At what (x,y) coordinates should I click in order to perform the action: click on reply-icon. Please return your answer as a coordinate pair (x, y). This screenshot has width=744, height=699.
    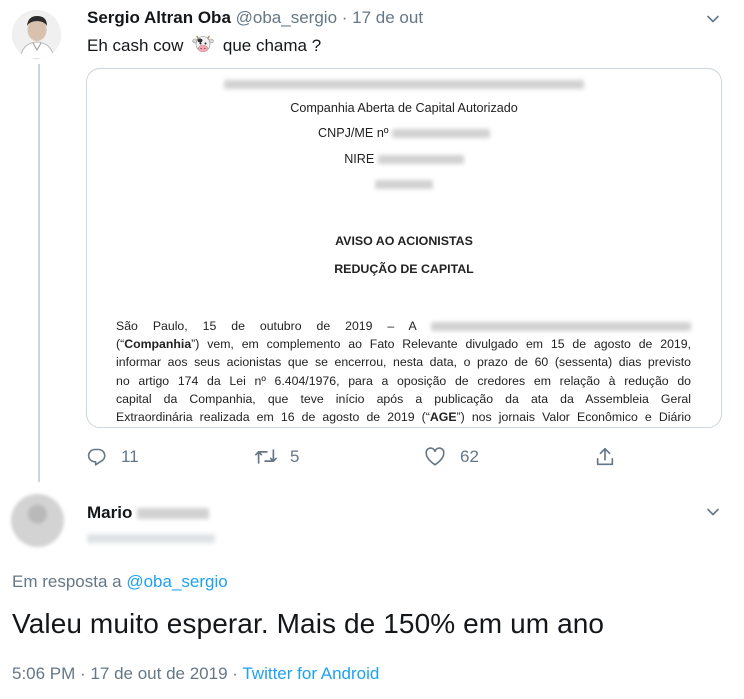
    Looking at the image, I should click on (96, 457).